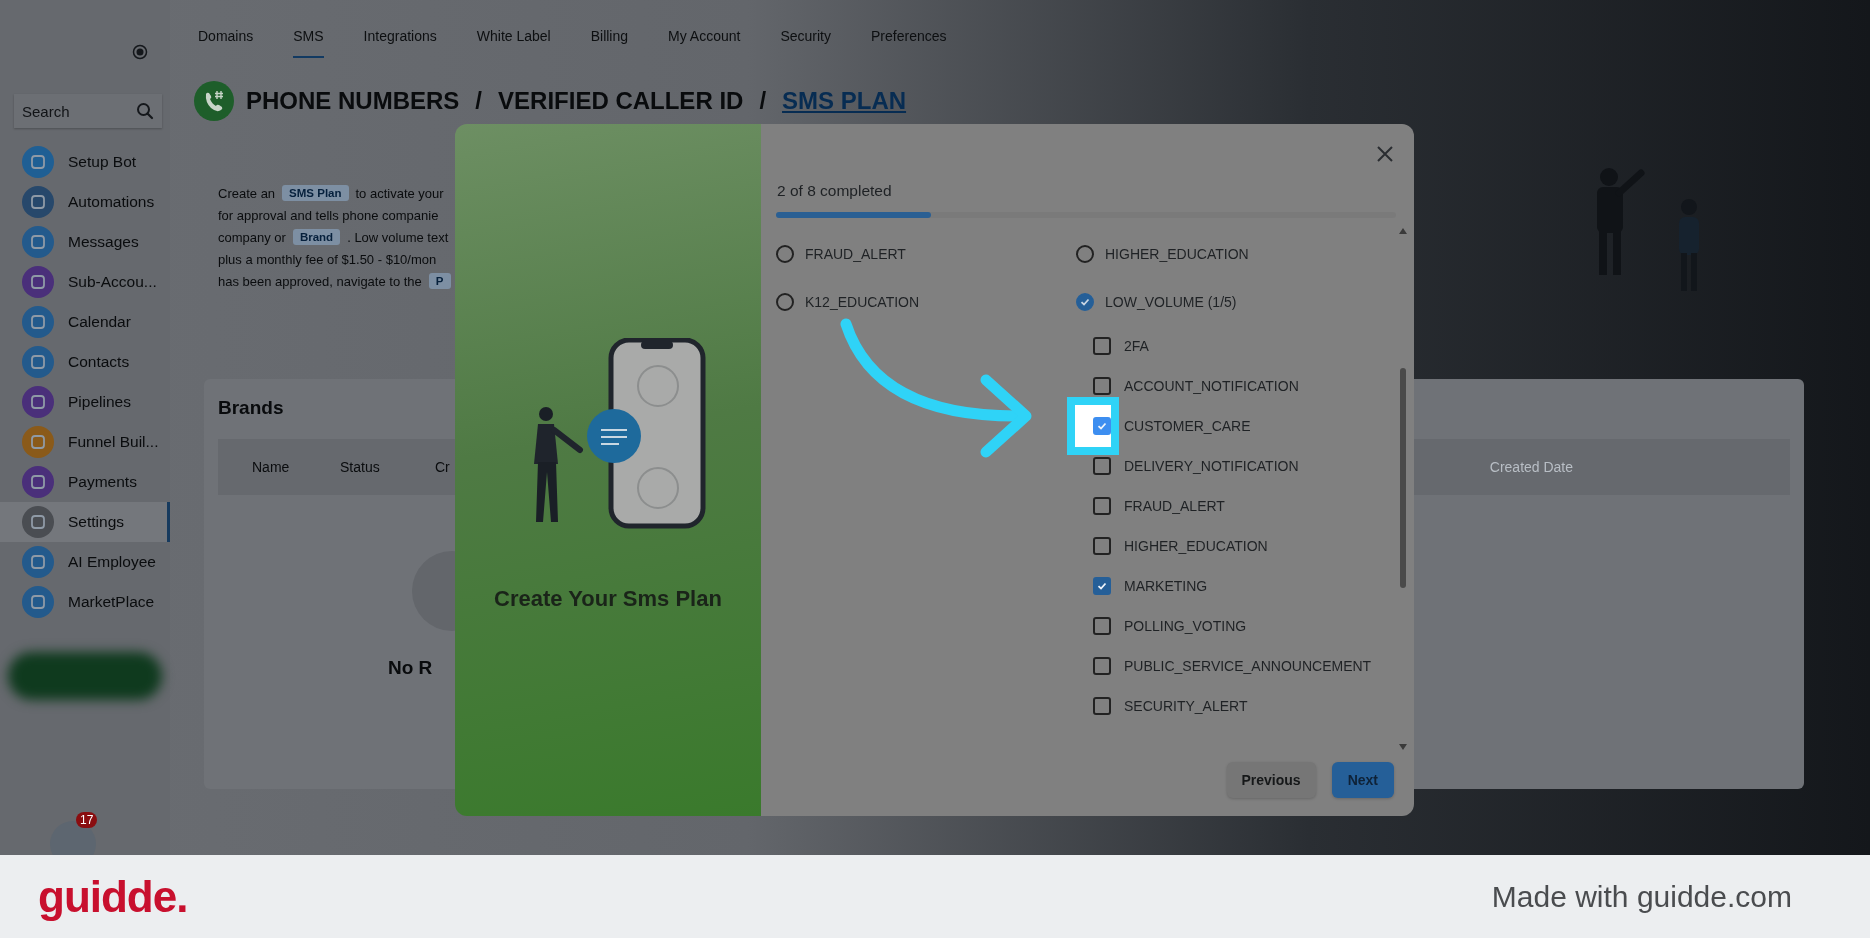 This screenshot has height=938, width=1870. What do you see at coordinates (271, 467) in the screenshot?
I see `column-header: Name` at bounding box center [271, 467].